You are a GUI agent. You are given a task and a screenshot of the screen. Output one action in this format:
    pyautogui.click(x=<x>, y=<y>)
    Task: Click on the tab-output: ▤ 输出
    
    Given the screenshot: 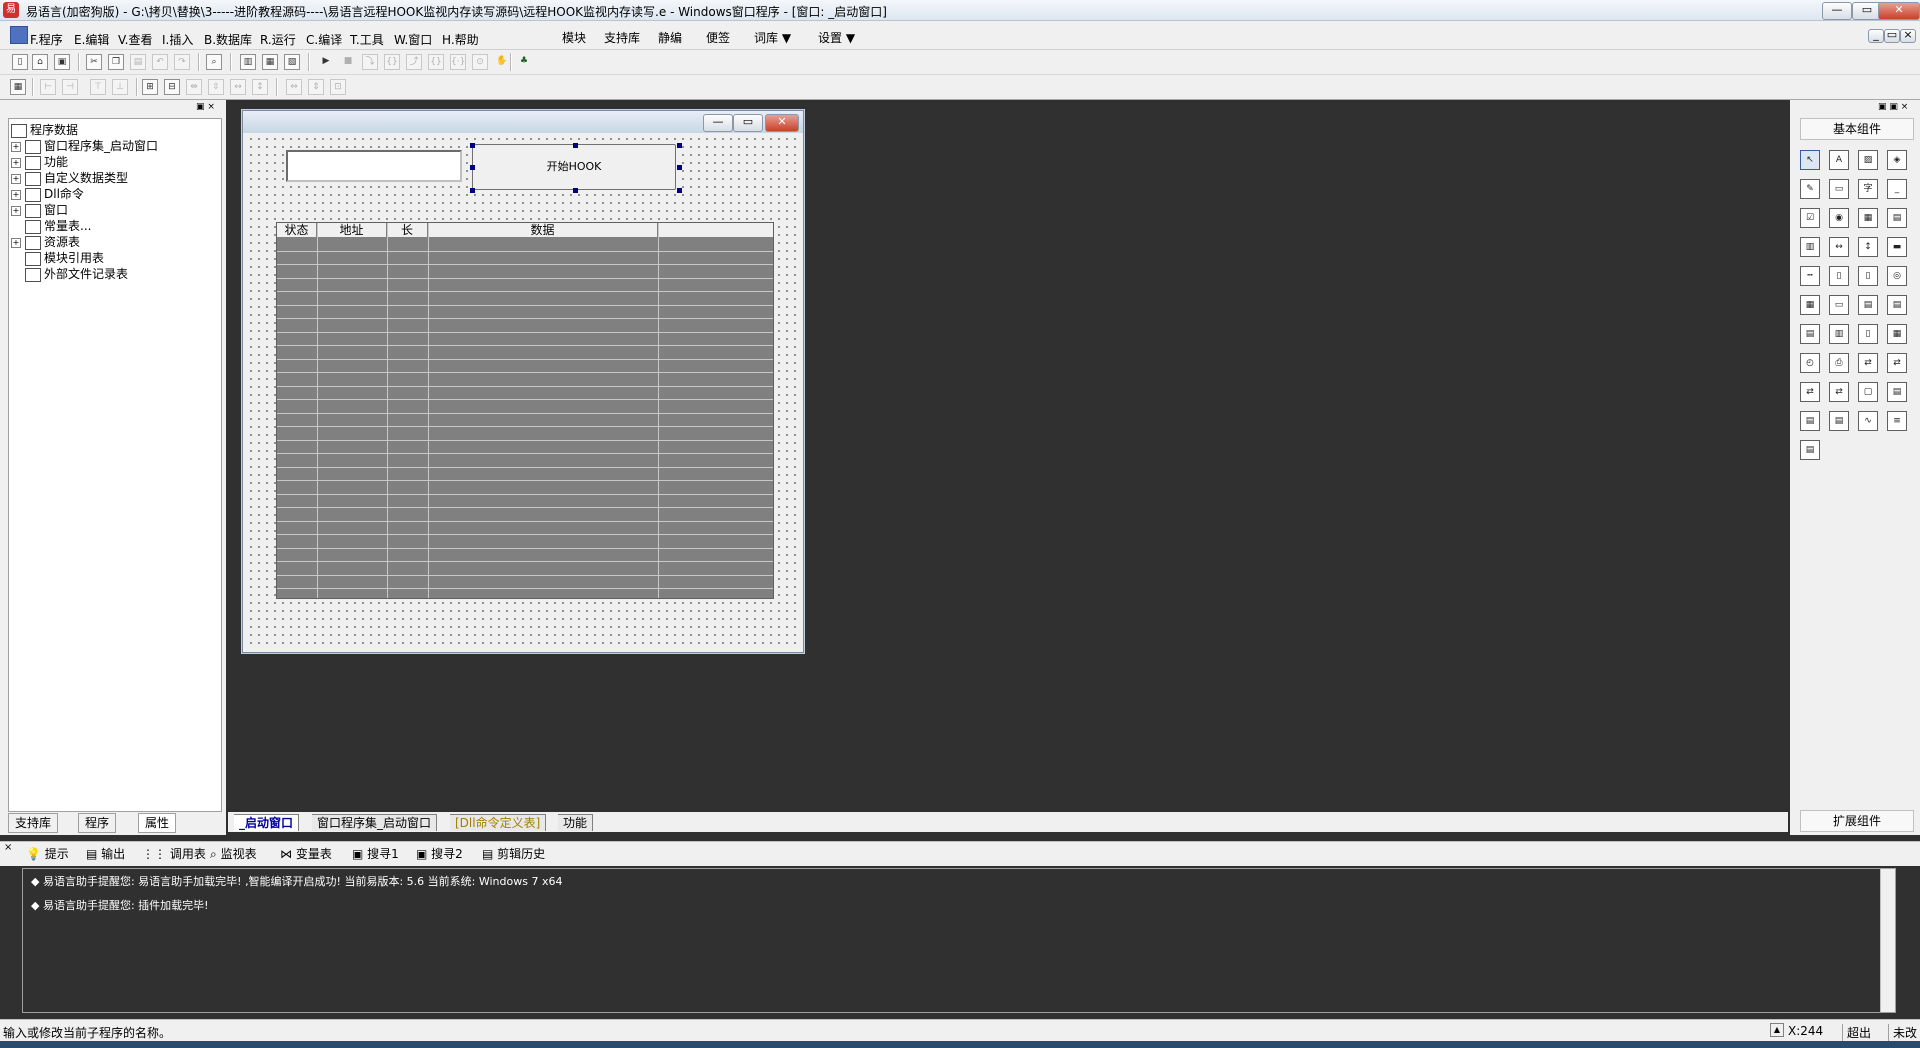 What is the action you would take?
    pyautogui.click(x=105, y=854)
    